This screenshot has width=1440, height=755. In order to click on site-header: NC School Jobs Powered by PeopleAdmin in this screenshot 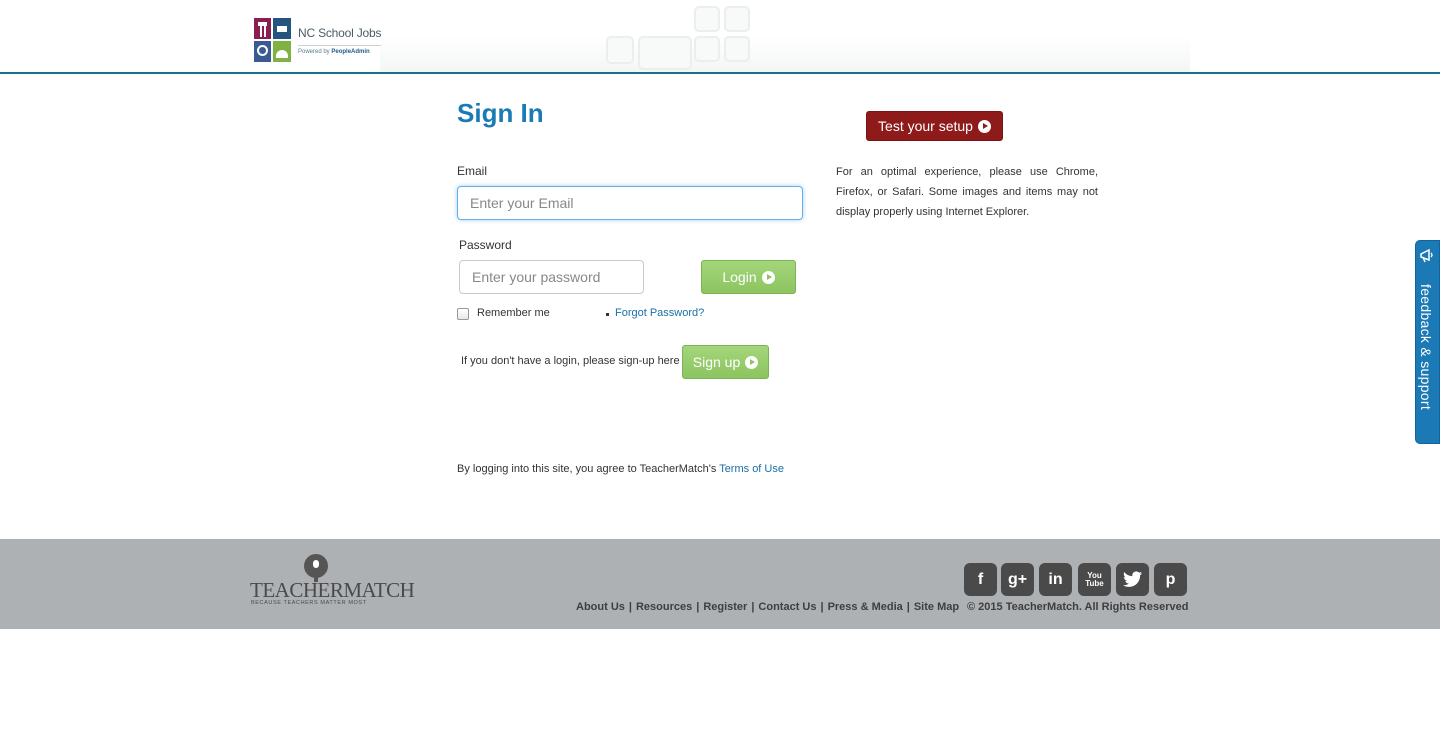, I will do `click(720, 37)`.